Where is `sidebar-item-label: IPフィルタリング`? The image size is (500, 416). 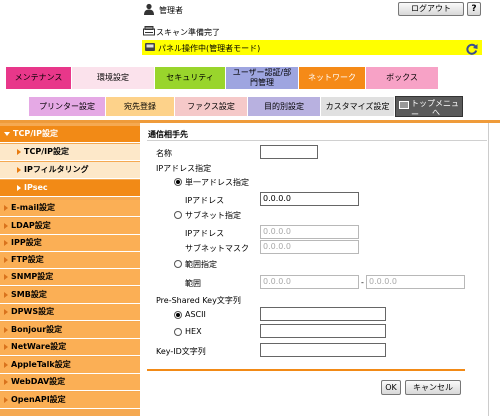 sidebar-item-label: IPフィルタリング is located at coordinates (56, 169).